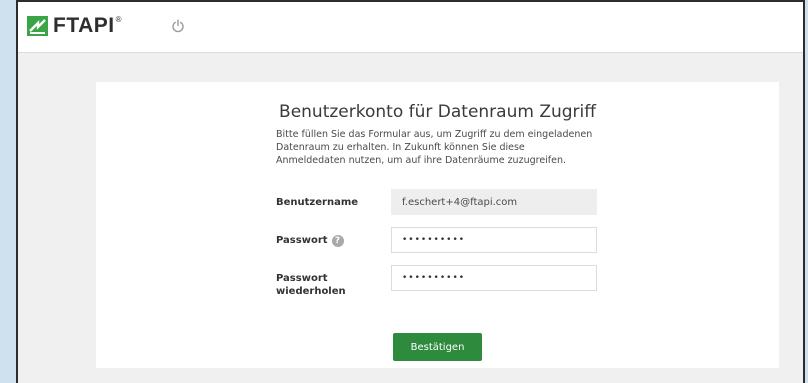 The height and width of the screenshot is (383, 808). Describe the element at coordinates (311, 285) in the screenshot. I see `password-repeat-label: Passwort wiederholen` at that location.